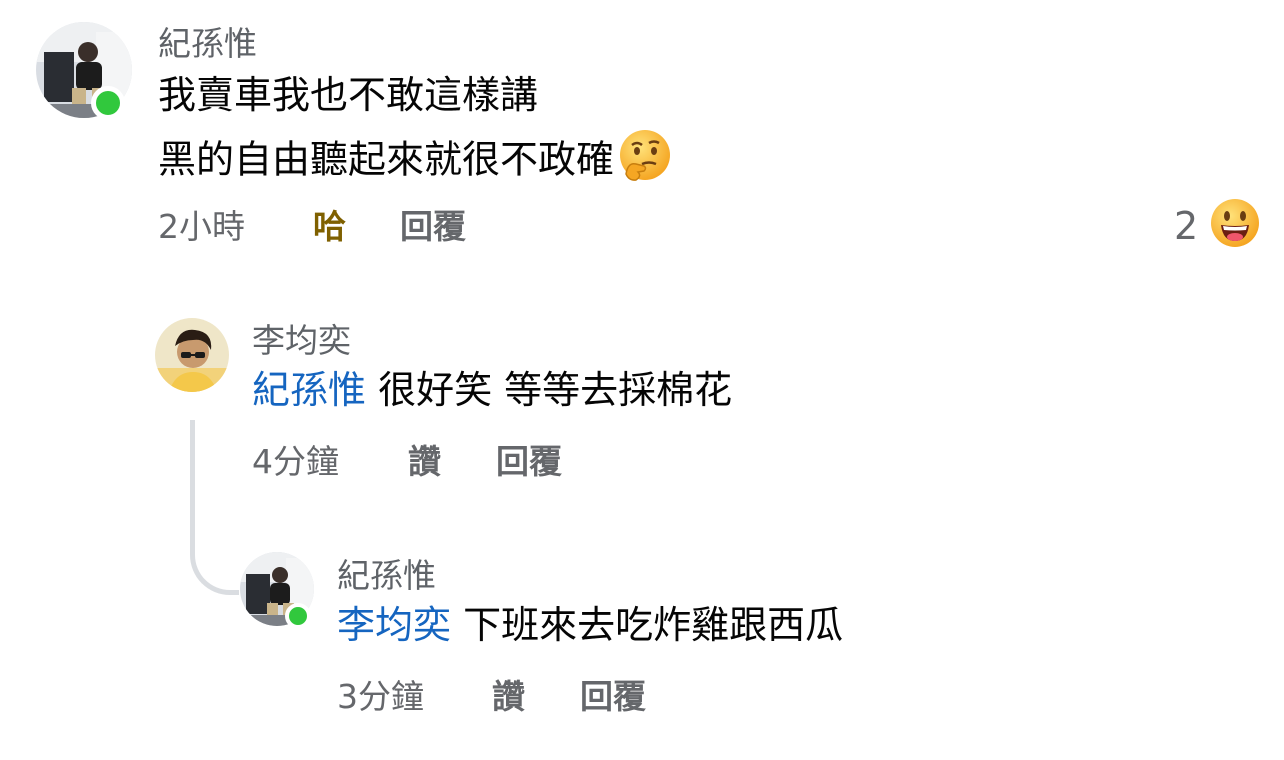  I want to click on reply-1-like-button: 讚, so click(424, 461).